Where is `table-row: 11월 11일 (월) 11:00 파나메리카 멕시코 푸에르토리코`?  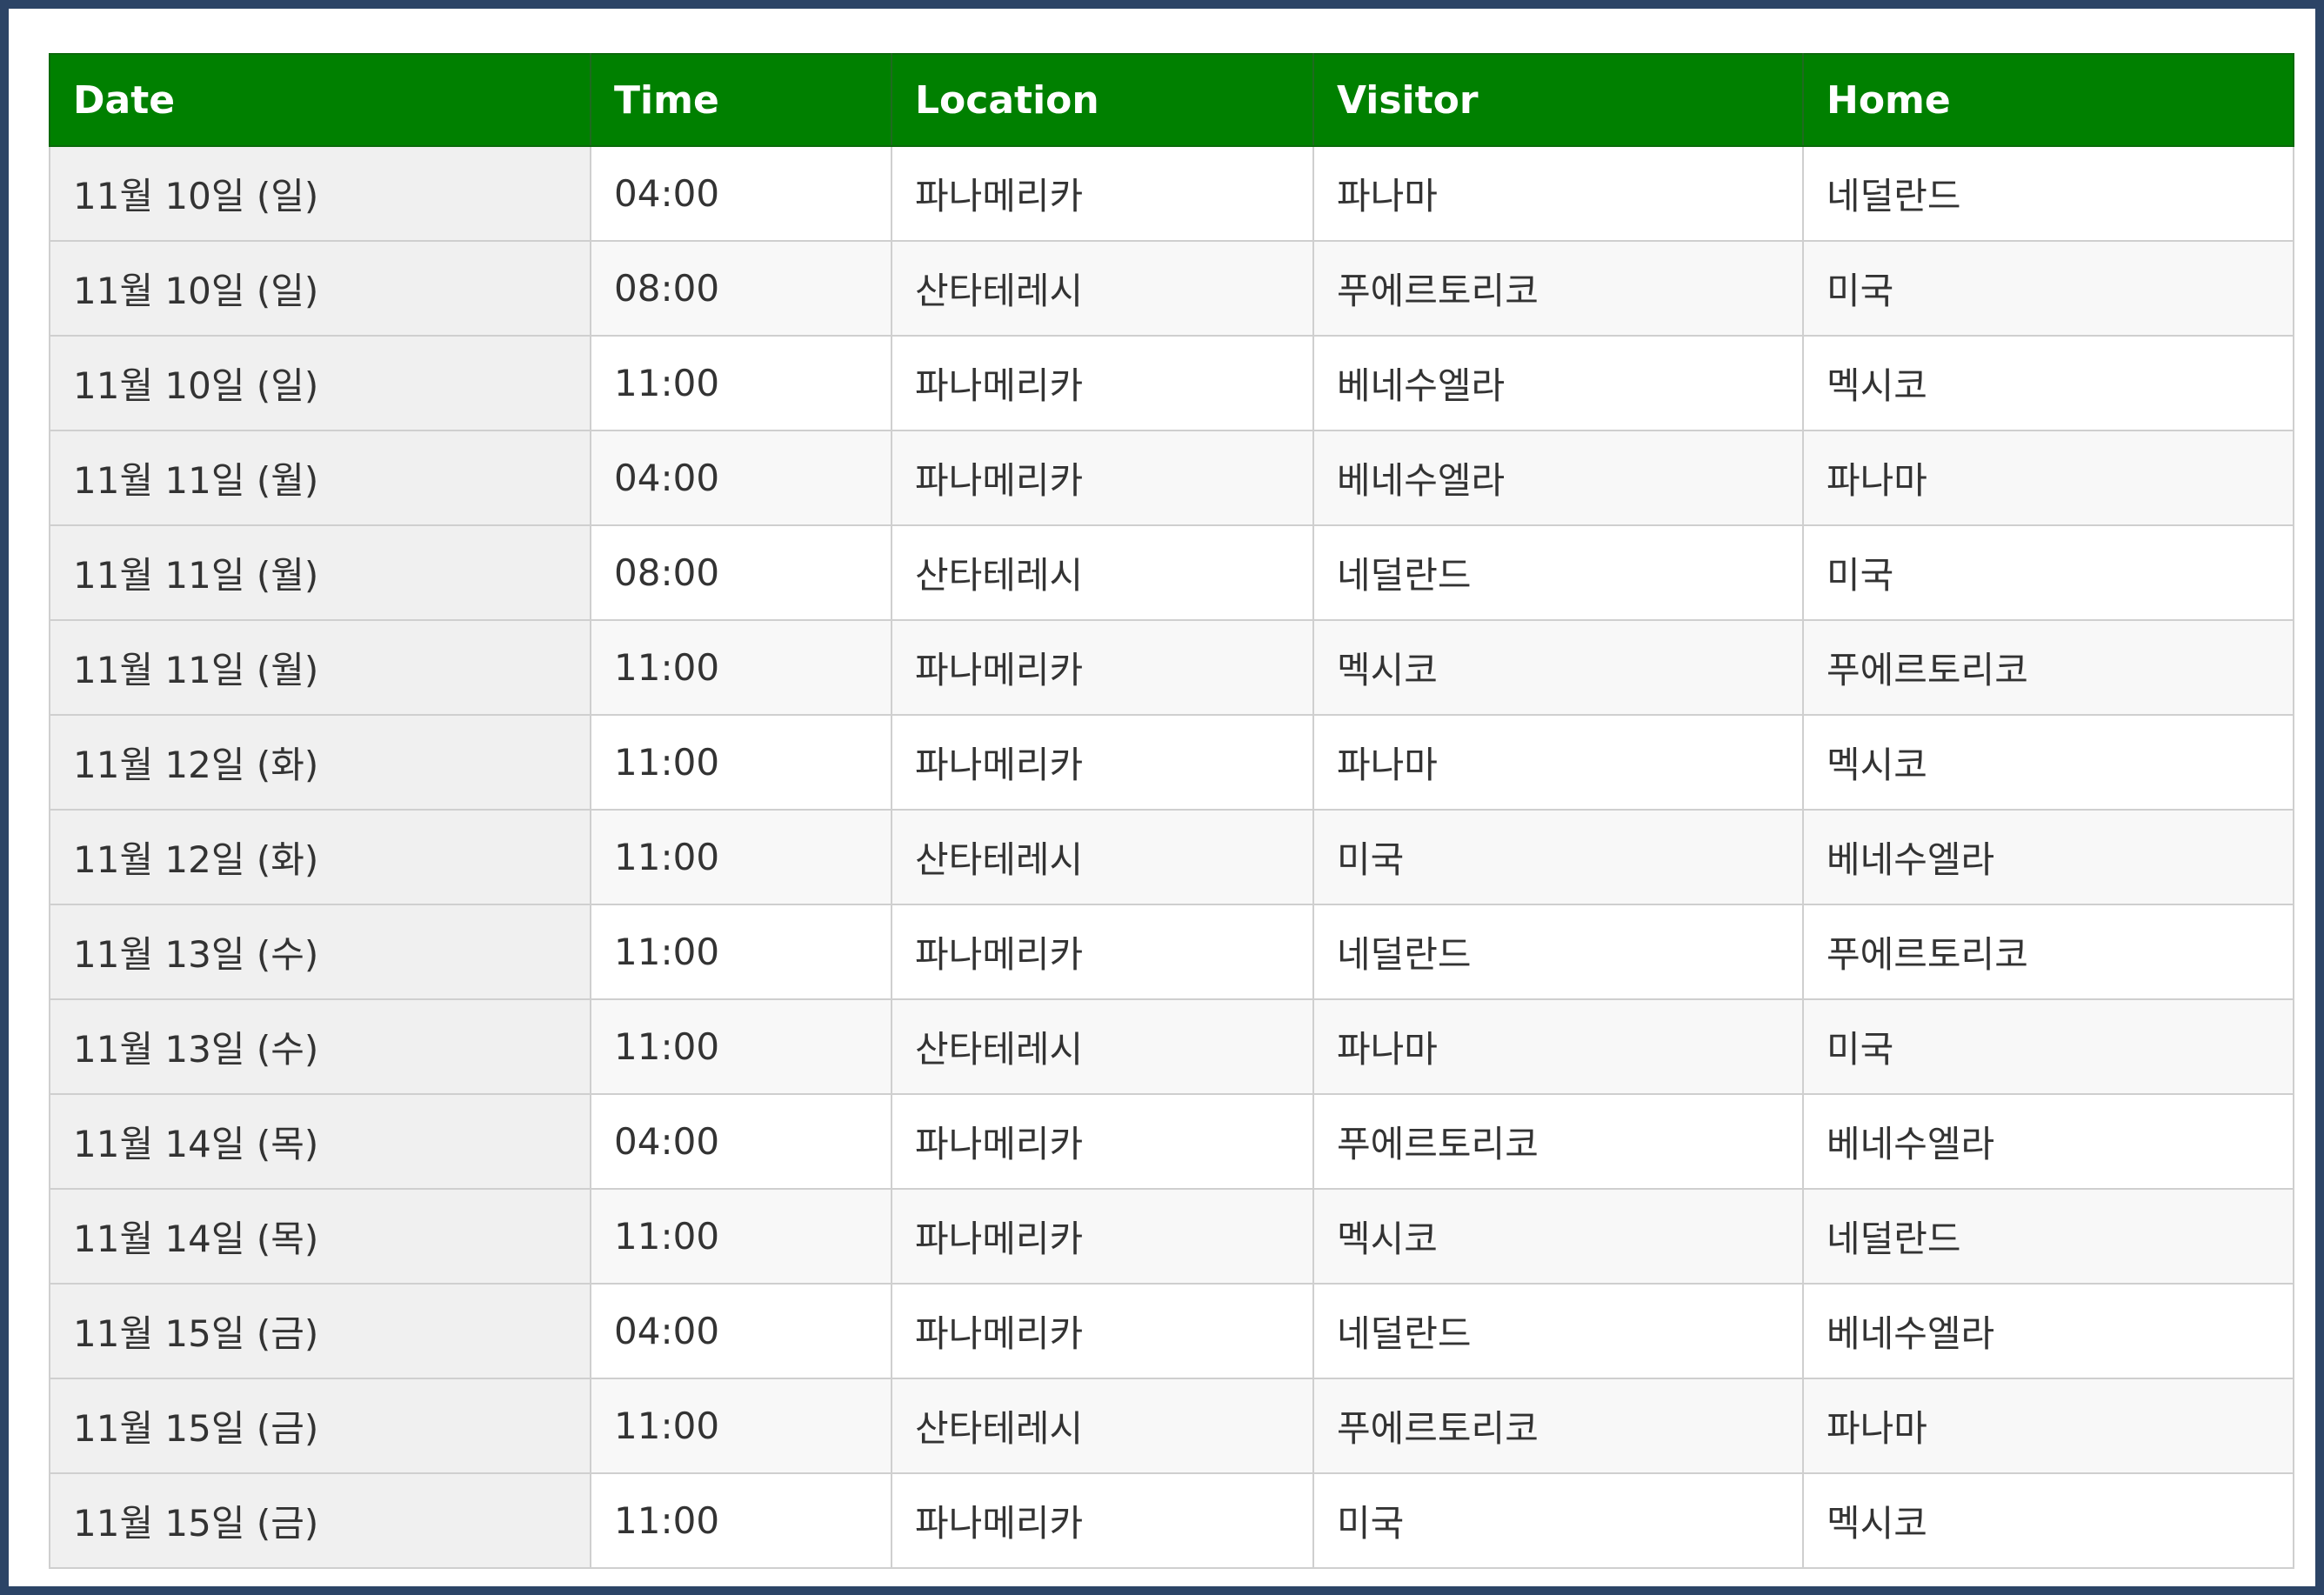 table-row: 11월 11일 (월) 11:00 파나메리카 멕시코 푸에르토리코 is located at coordinates (1171, 667).